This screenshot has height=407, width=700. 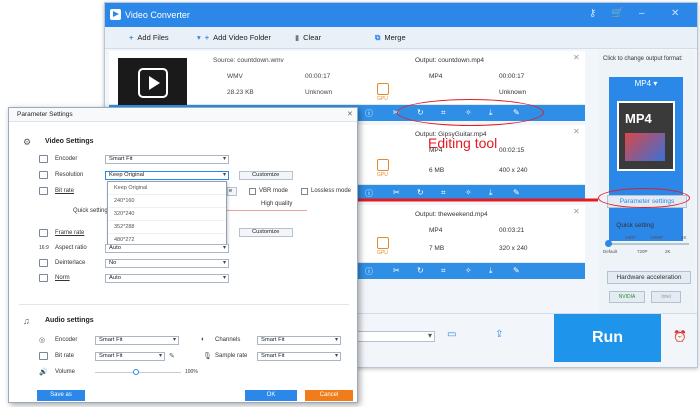 I want to click on volume-handle, so click(x=136, y=372).